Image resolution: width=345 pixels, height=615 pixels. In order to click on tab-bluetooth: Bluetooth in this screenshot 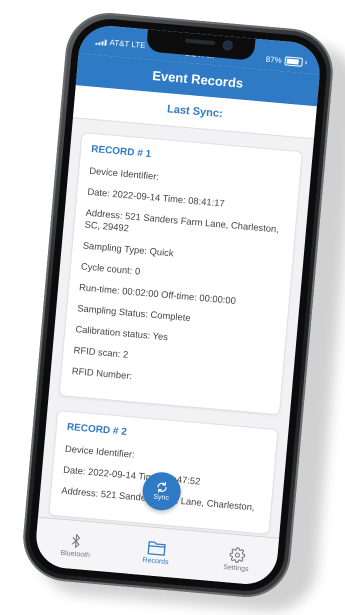, I will do `click(76, 545)`.